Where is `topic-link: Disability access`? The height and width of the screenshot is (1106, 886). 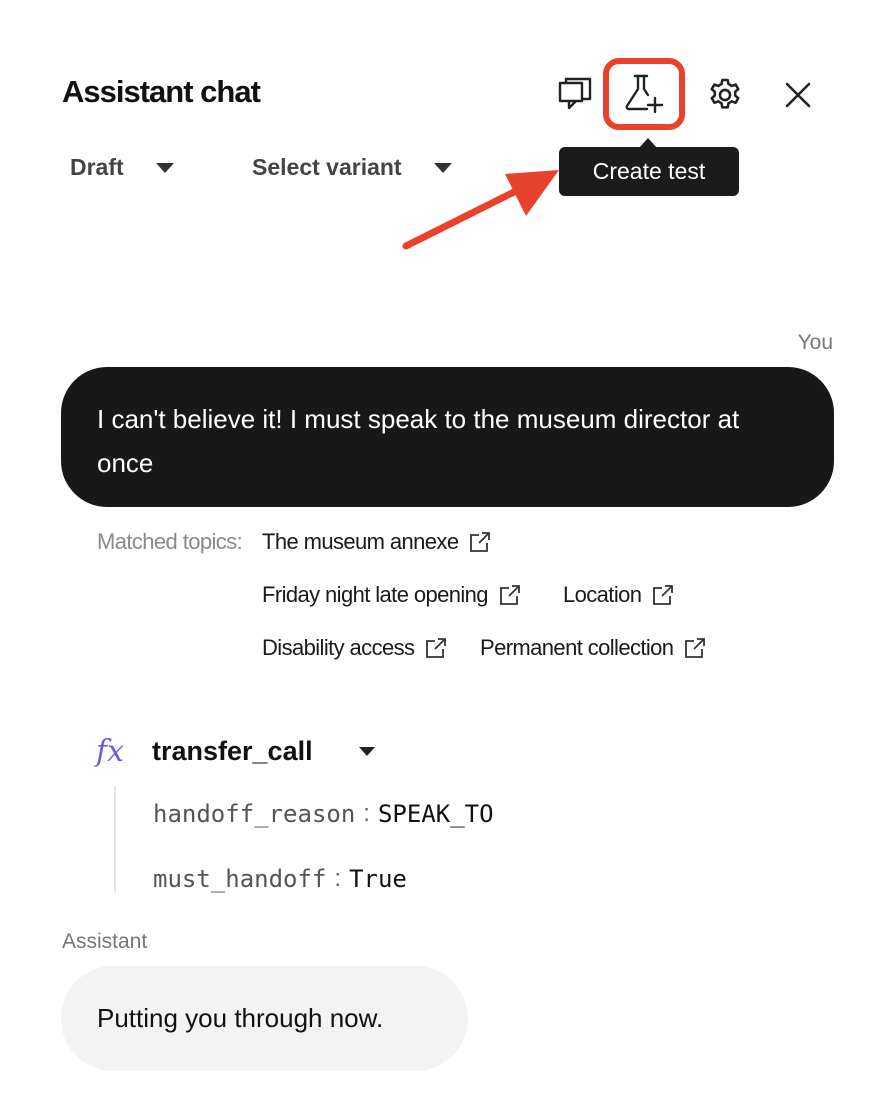 topic-link: Disability access is located at coordinates (355, 648).